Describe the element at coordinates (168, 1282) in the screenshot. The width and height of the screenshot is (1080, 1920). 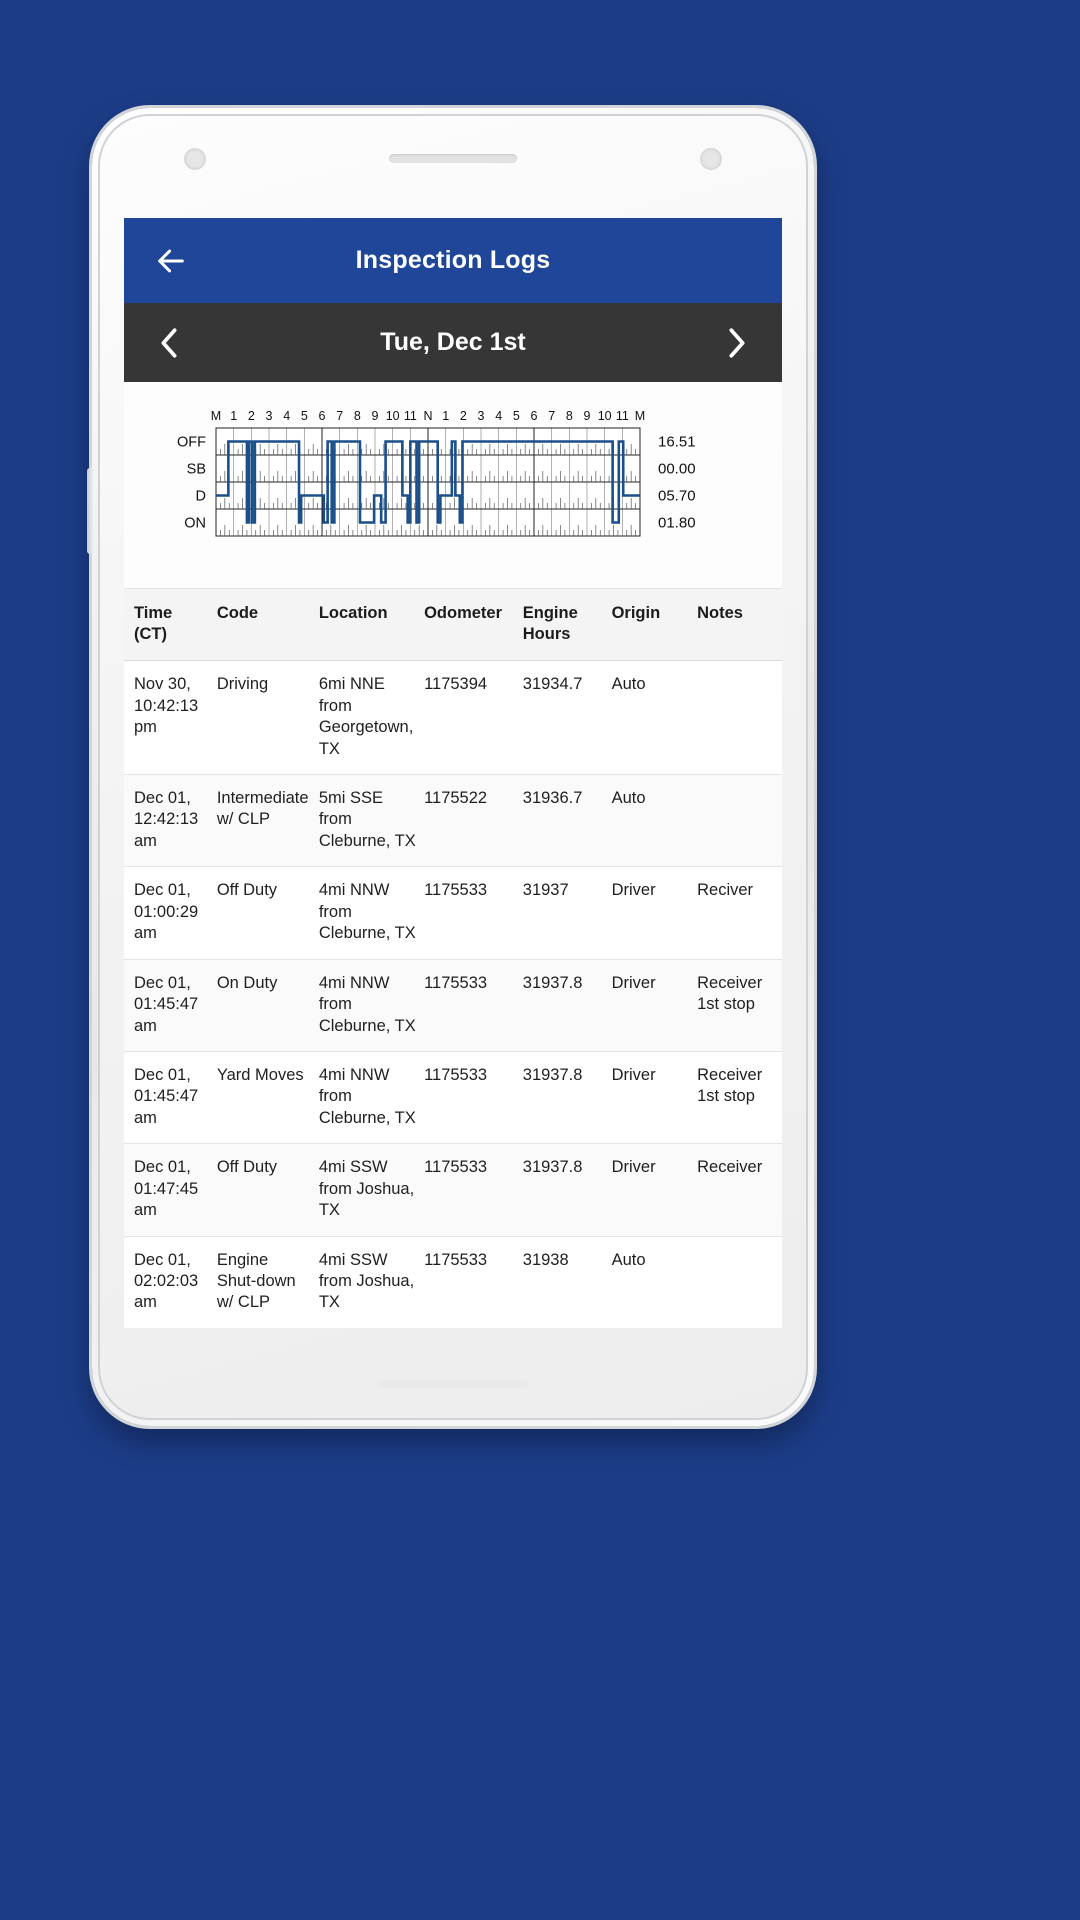
I see `cell-time: Dec 01, 02:02:03 am` at that location.